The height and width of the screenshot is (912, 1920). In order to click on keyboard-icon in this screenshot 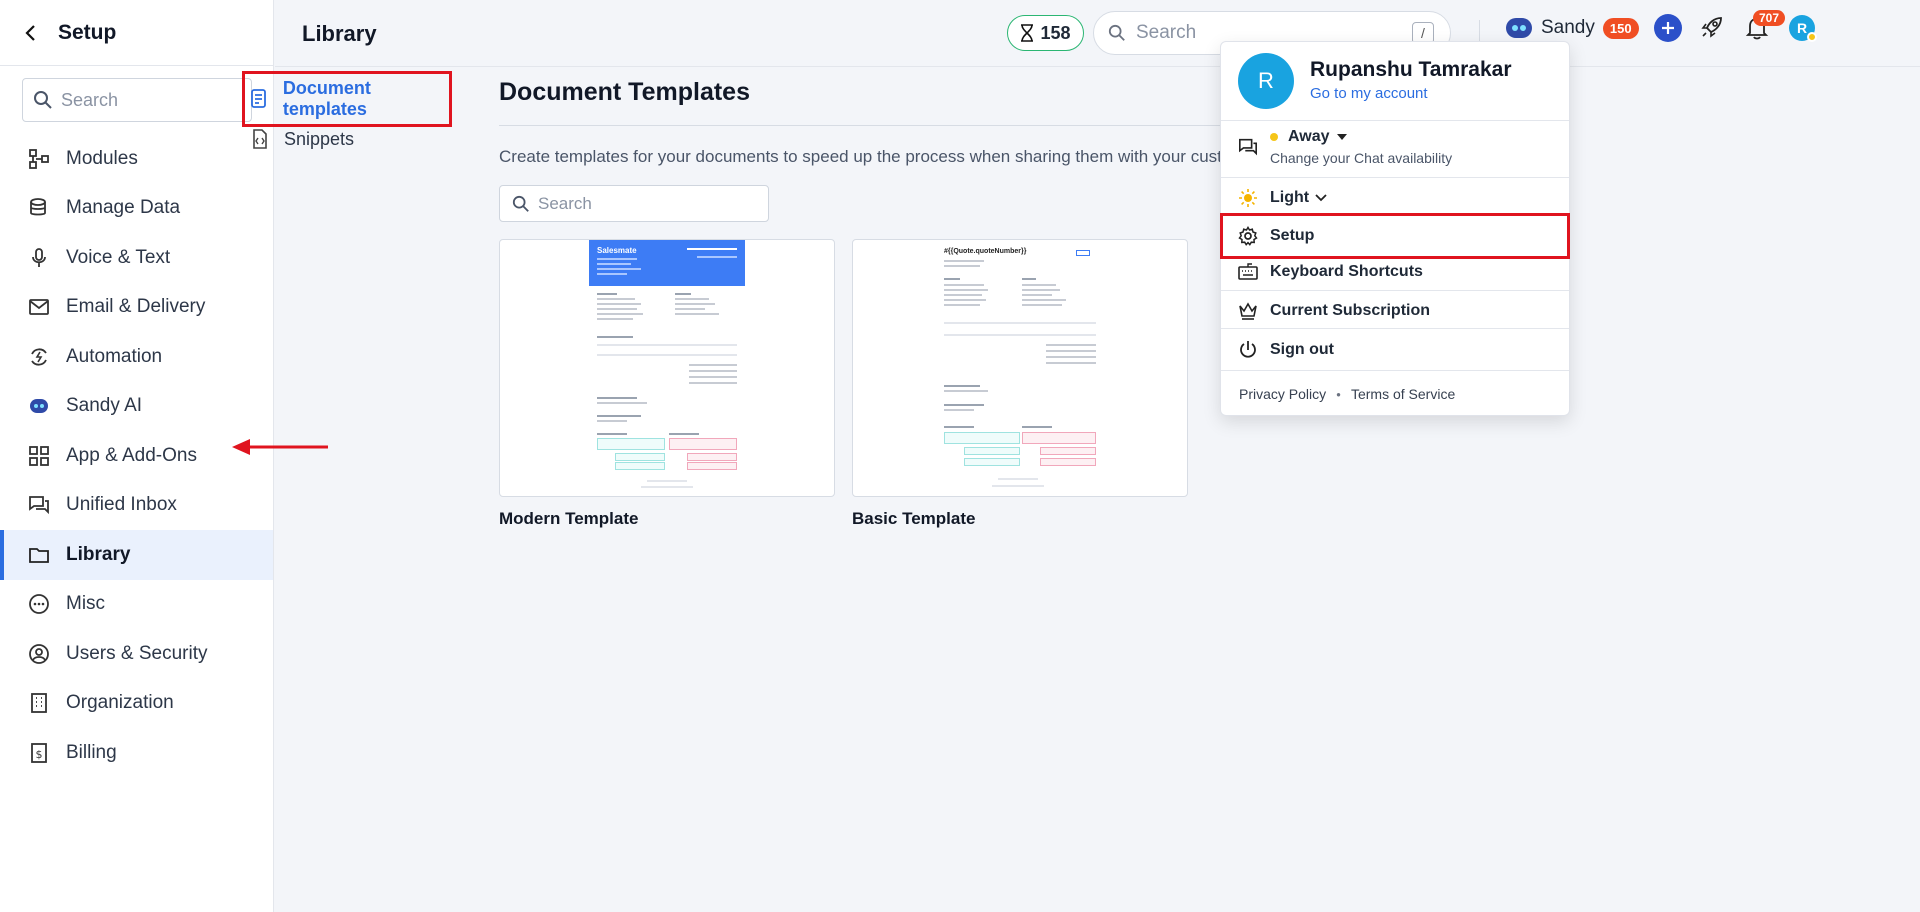, I will do `click(1248, 272)`.